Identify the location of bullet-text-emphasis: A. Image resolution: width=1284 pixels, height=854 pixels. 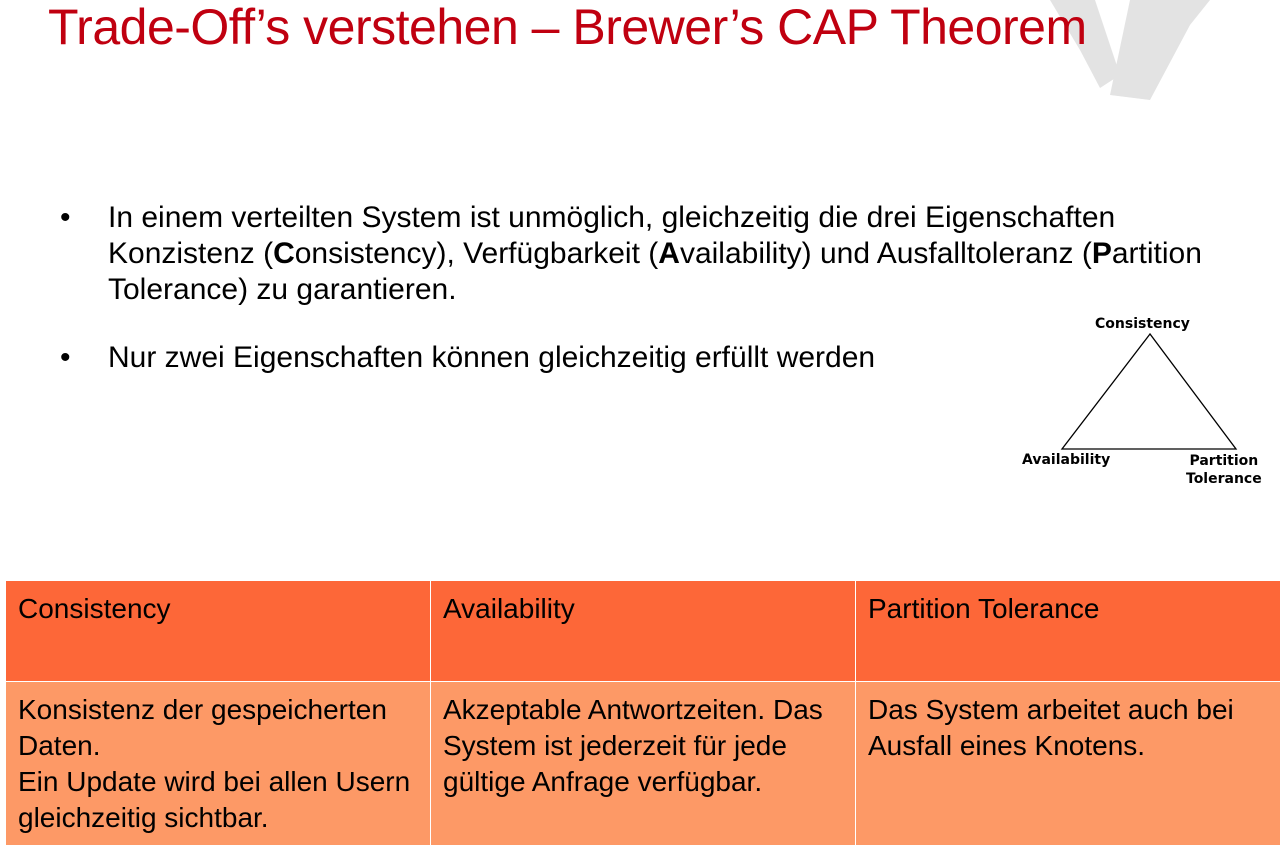
(669, 253).